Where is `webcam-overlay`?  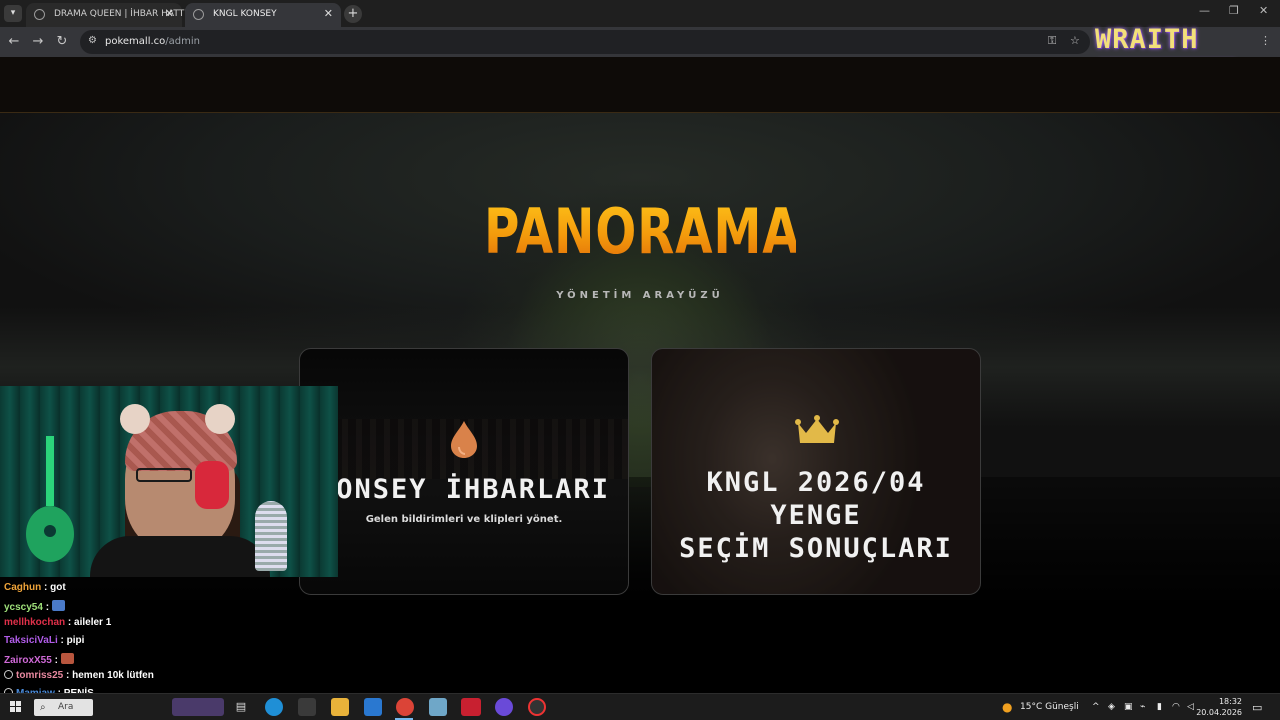 webcam-overlay is located at coordinates (169, 481).